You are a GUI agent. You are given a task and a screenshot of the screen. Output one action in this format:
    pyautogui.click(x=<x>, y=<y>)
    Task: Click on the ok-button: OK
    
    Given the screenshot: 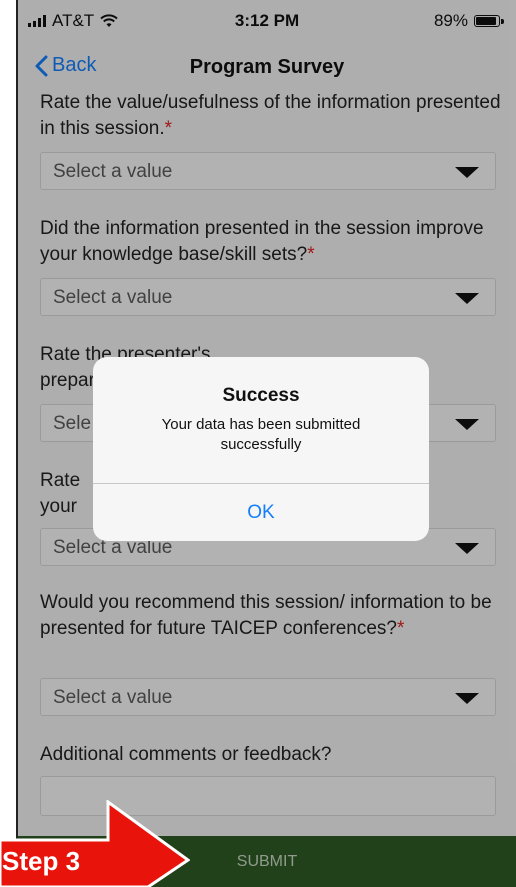 What is the action you would take?
    pyautogui.click(x=261, y=512)
    